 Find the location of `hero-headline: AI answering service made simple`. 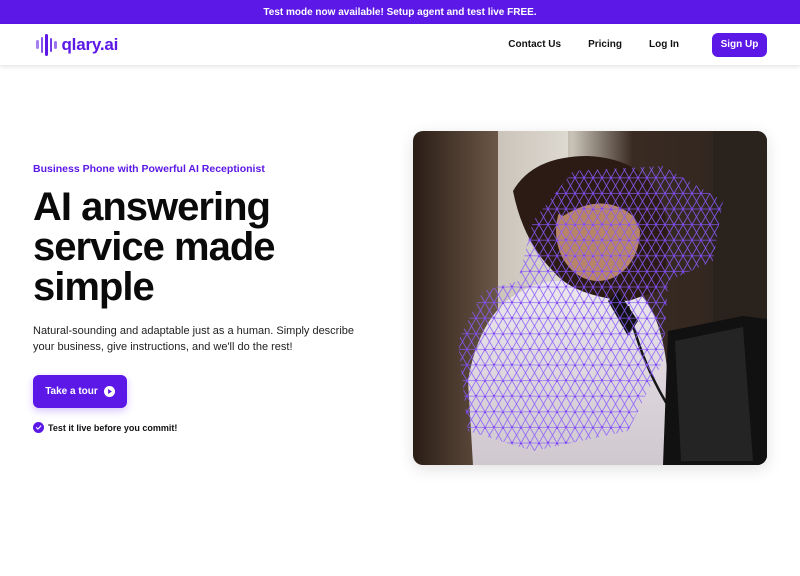

hero-headline: AI answering service made simple is located at coordinates (154, 247).